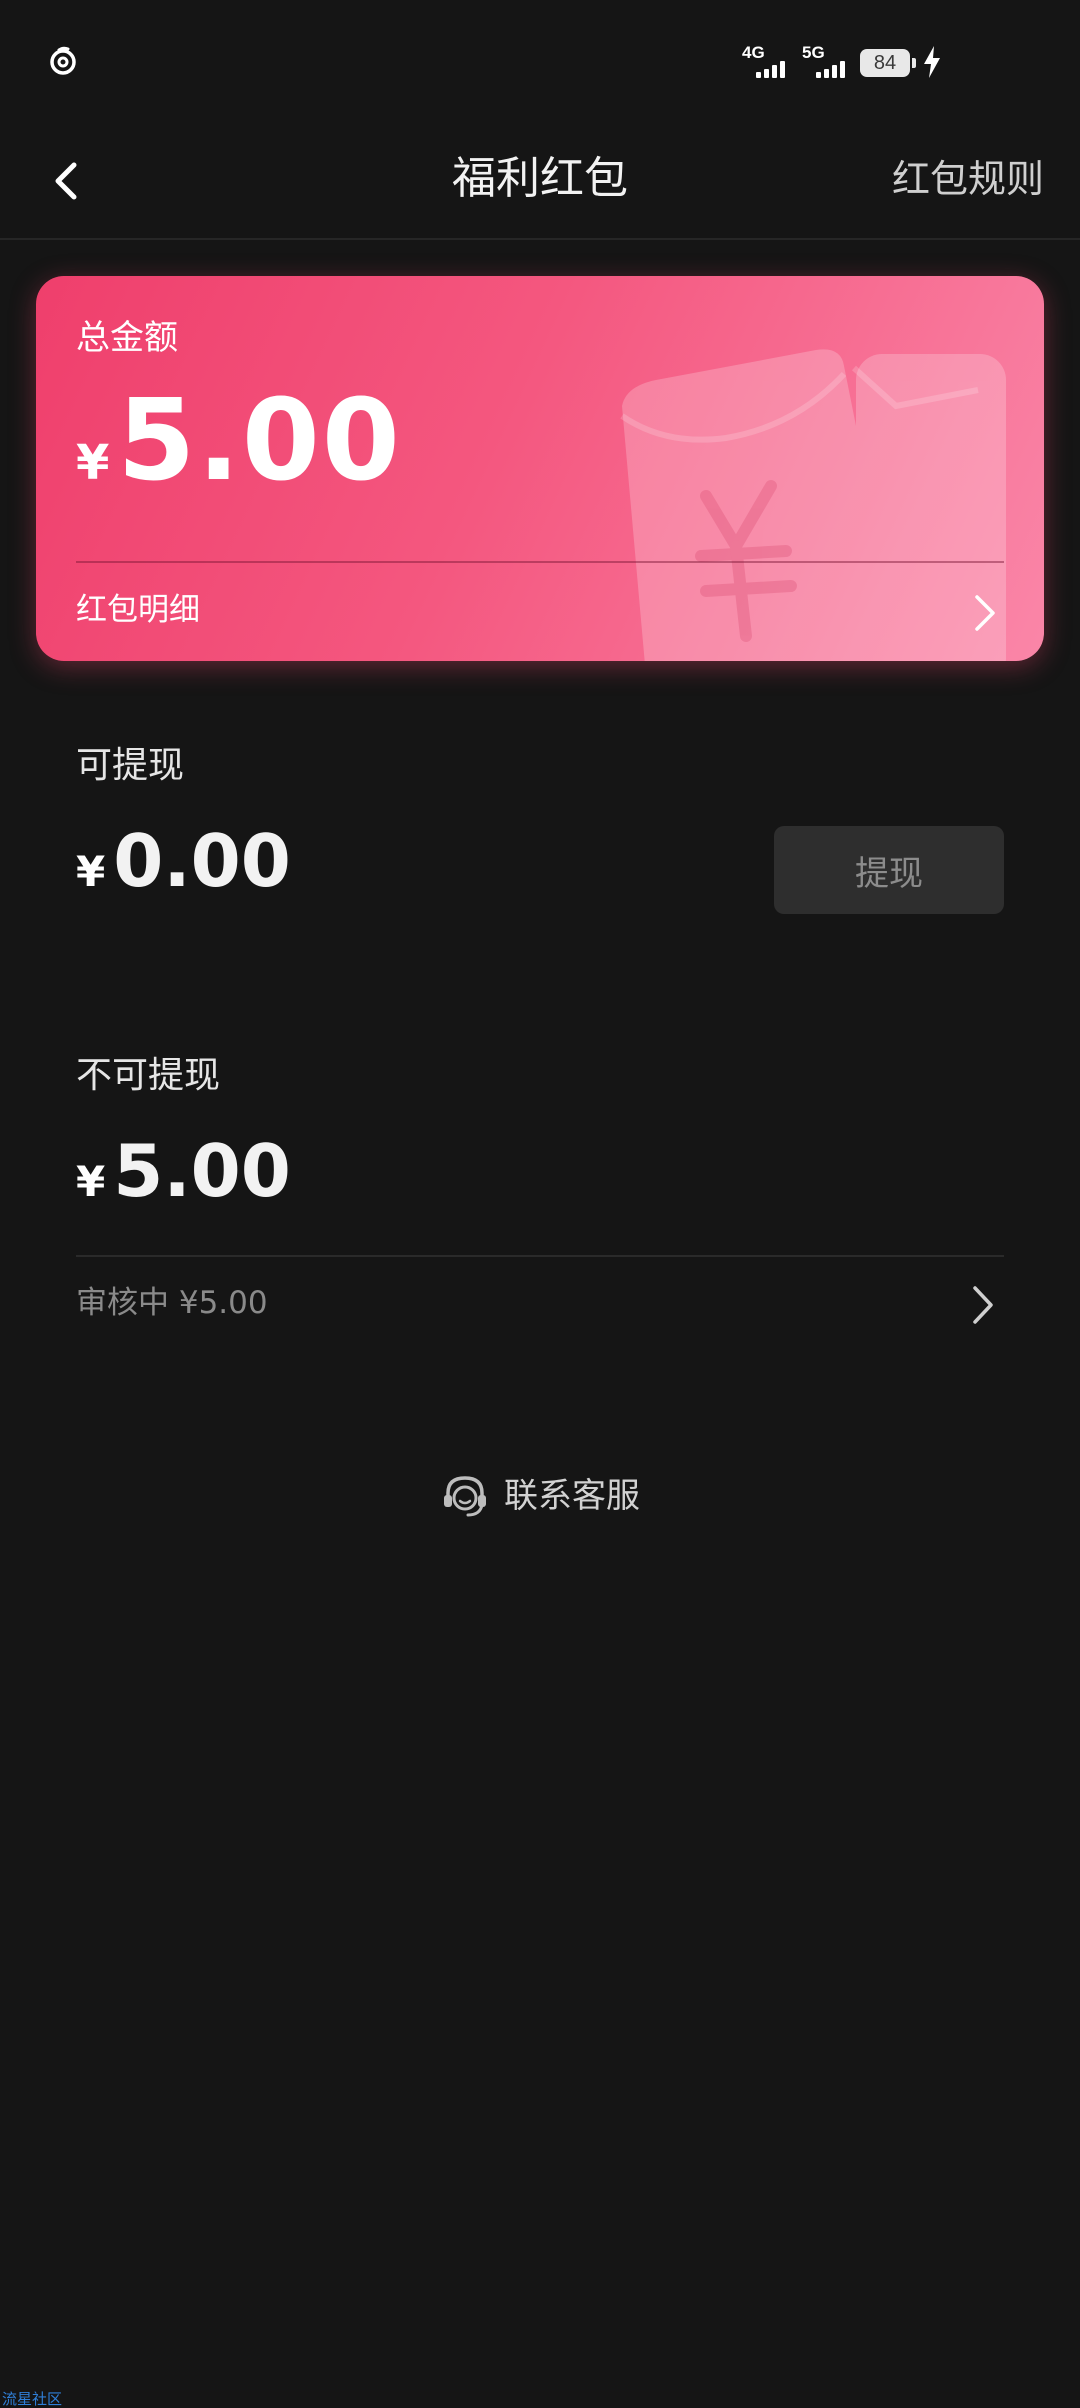 This screenshot has height=2408, width=1080. I want to click on withdraw-button: 提现, so click(889, 870).